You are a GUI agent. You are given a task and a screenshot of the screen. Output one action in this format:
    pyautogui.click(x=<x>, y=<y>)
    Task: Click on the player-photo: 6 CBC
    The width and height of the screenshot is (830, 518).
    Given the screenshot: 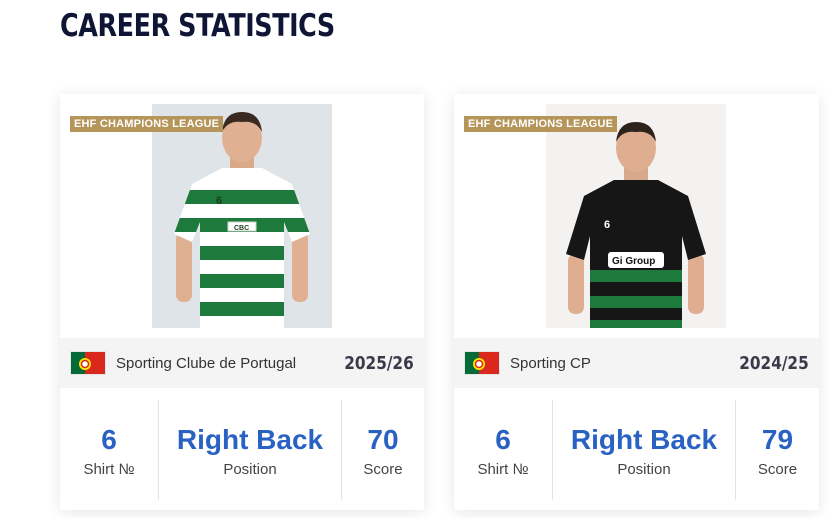 What is the action you would take?
    pyautogui.click(x=242, y=216)
    